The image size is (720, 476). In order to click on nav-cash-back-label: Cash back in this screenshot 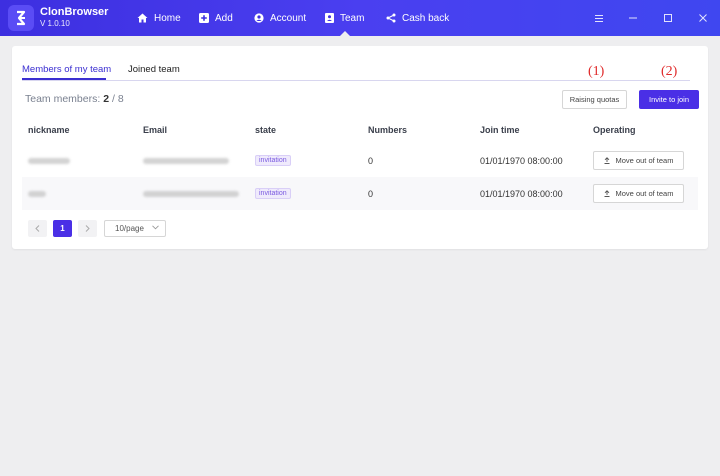, I will do `click(426, 18)`.